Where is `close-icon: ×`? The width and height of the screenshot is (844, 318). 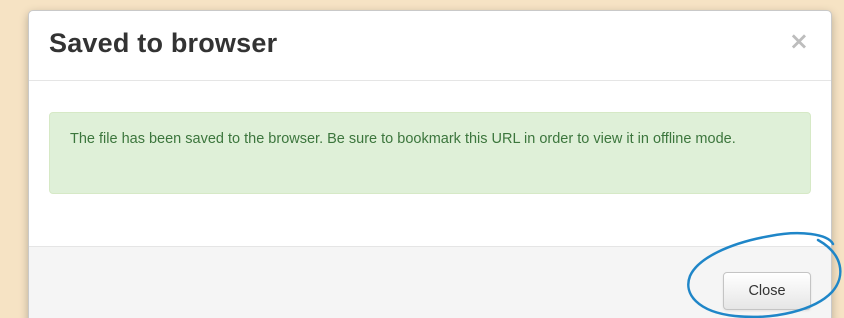 close-icon: × is located at coordinates (799, 41).